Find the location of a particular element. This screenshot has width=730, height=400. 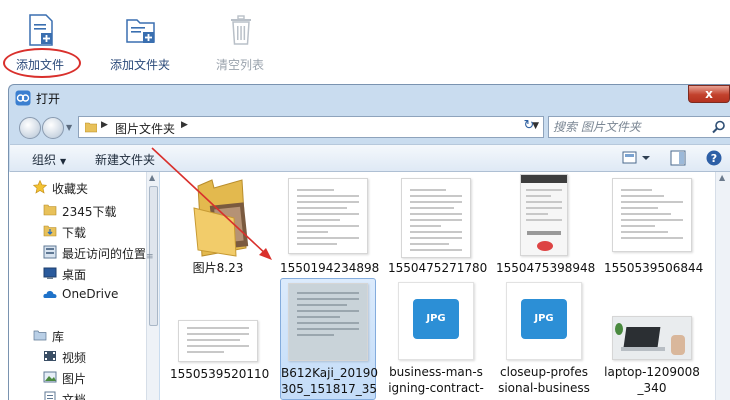

file-item-image: laptop-1209008 _340 is located at coordinates (652, 339).